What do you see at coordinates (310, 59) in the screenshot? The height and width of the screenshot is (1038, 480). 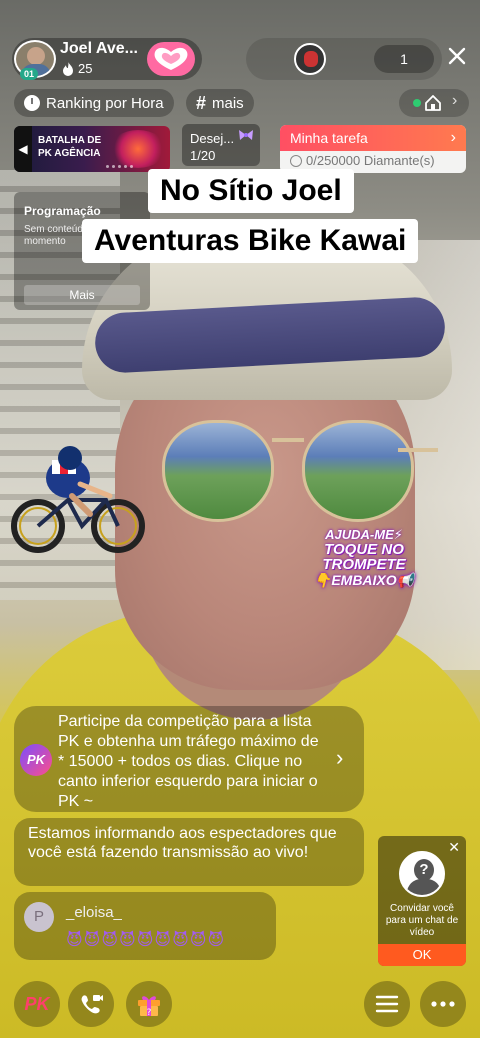 I see `viewer-avatar` at bounding box center [310, 59].